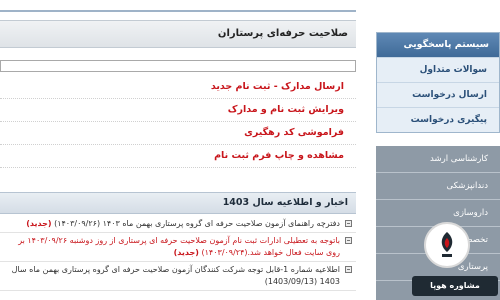 The height and width of the screenshot is (300, 500). What do you see at coordinates (438, 159) in the screenshot?
I see `nav-item-masters: کارشناسی ارشد` at bounding box center [438, 159].